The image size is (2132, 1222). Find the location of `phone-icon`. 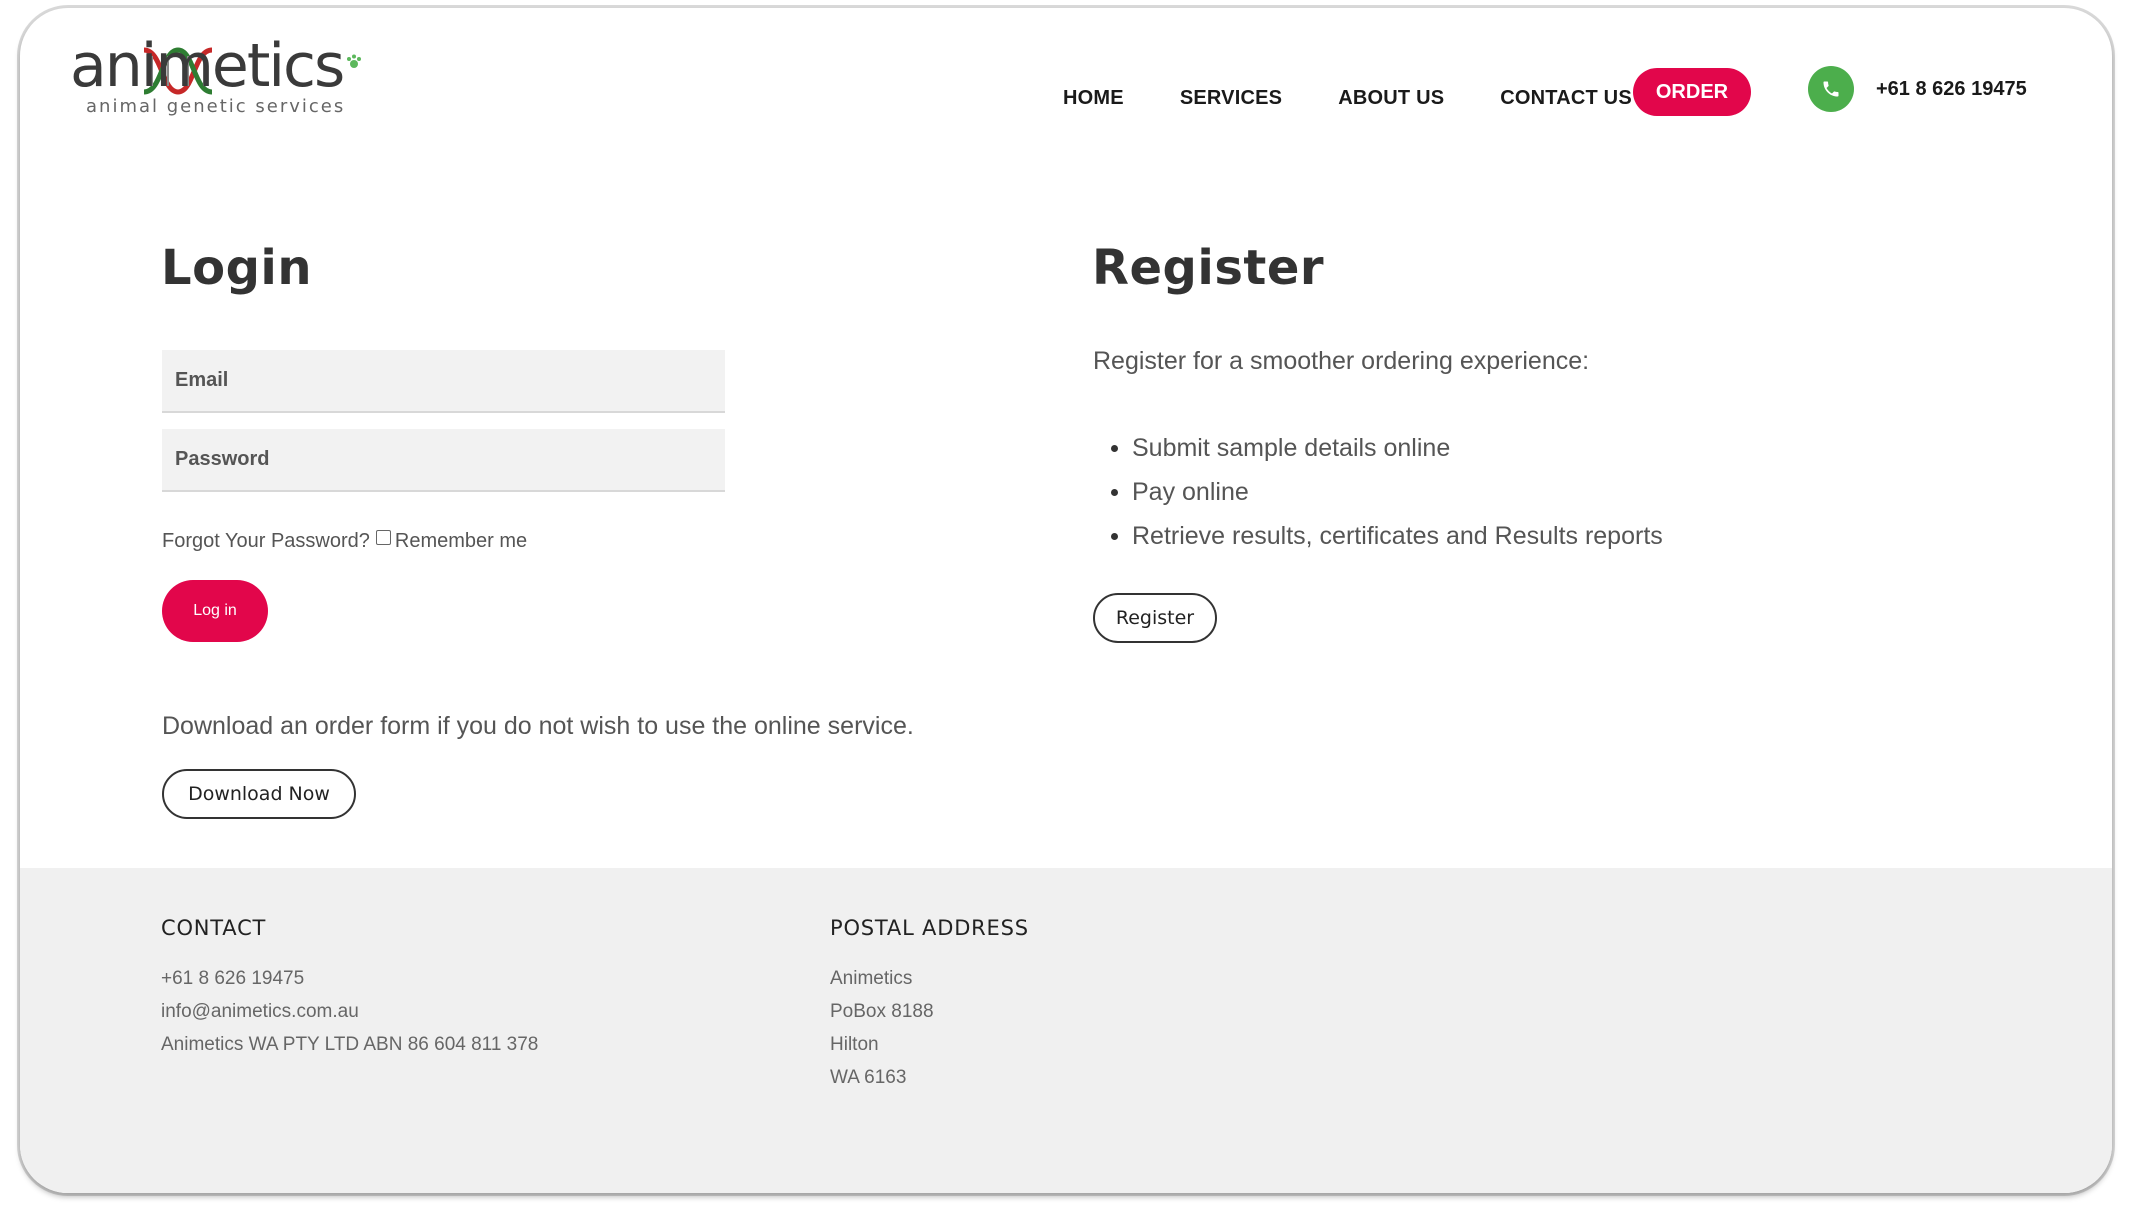

phone-icon is located at coordinates (1831, 89).